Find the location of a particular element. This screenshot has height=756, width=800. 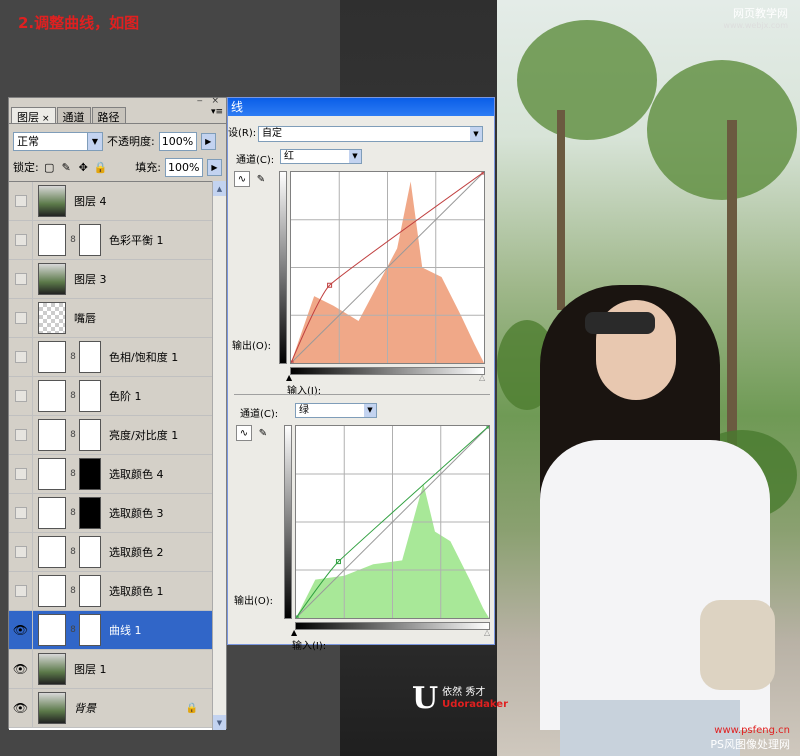

layer-row: 👁 图层 1 is located at coordinates (111, 669).